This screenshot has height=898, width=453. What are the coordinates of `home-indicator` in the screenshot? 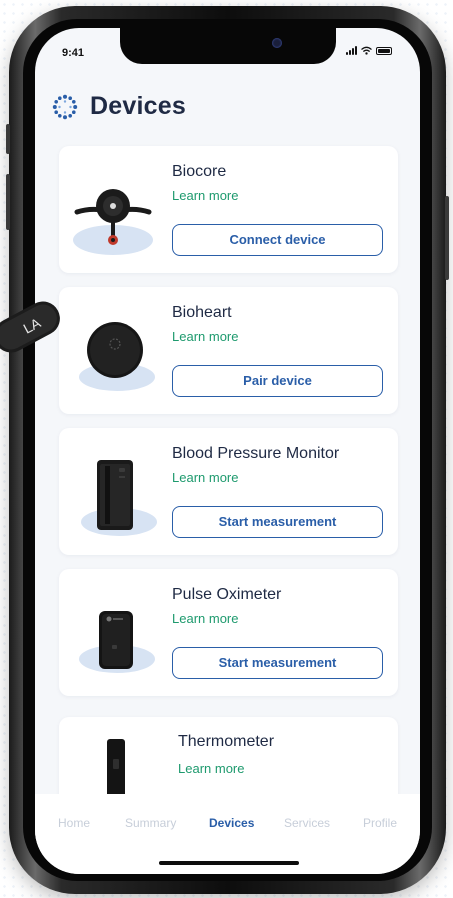 It's located at (229, 863).